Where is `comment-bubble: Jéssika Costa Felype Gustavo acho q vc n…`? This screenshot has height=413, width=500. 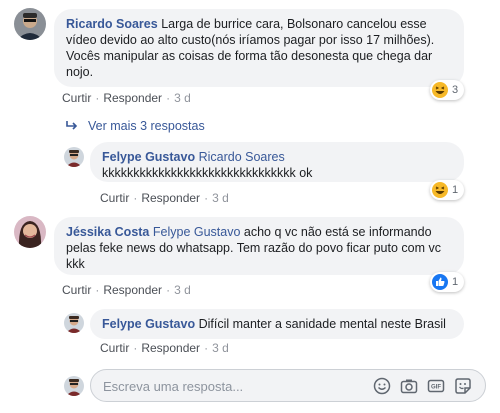
comment-bubble: Jéssika Costa Felype Gustavo acho q vc n… is located at coordinates (259, 246).